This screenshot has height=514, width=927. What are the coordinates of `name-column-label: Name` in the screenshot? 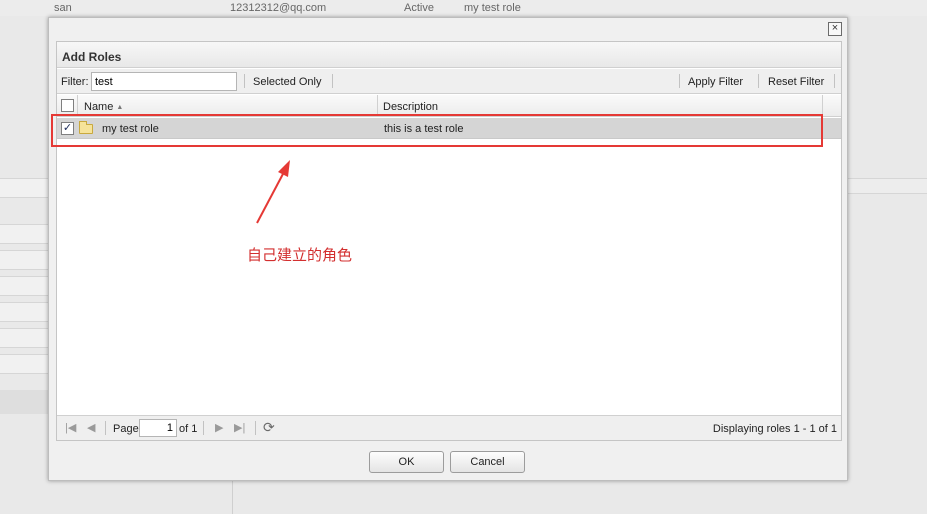 It's located at (99, 107).